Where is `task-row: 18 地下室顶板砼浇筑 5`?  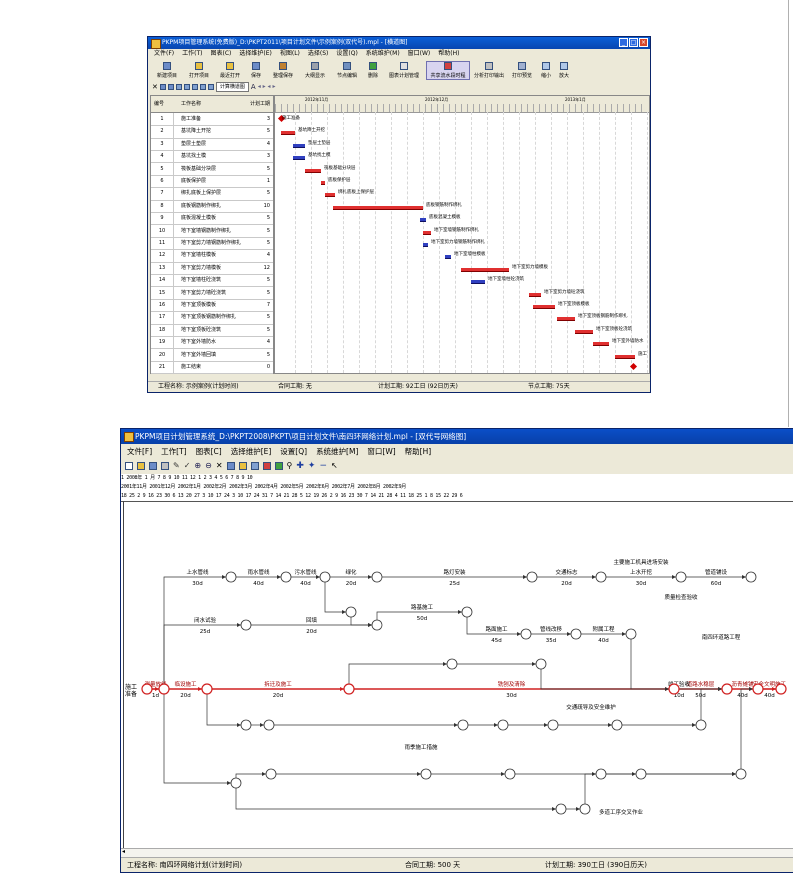 task-row: 18 地下室顶板砼浇筑 5 is located at coordinates (212, 330).